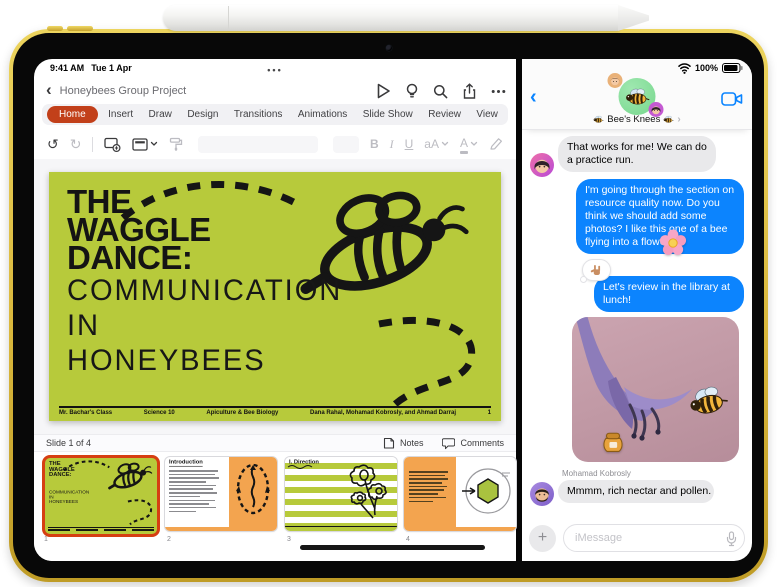 Image resolution: width=777 pixels, height=587 pixels. I want to click on thumb1-title: THE WAGGLE DANCE:, so click(62, 469).